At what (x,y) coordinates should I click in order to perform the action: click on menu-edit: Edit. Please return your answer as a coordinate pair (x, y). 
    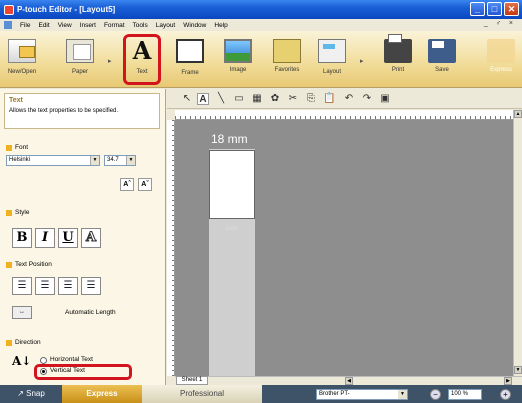
    Looking at the image, I should click on (43, 25).